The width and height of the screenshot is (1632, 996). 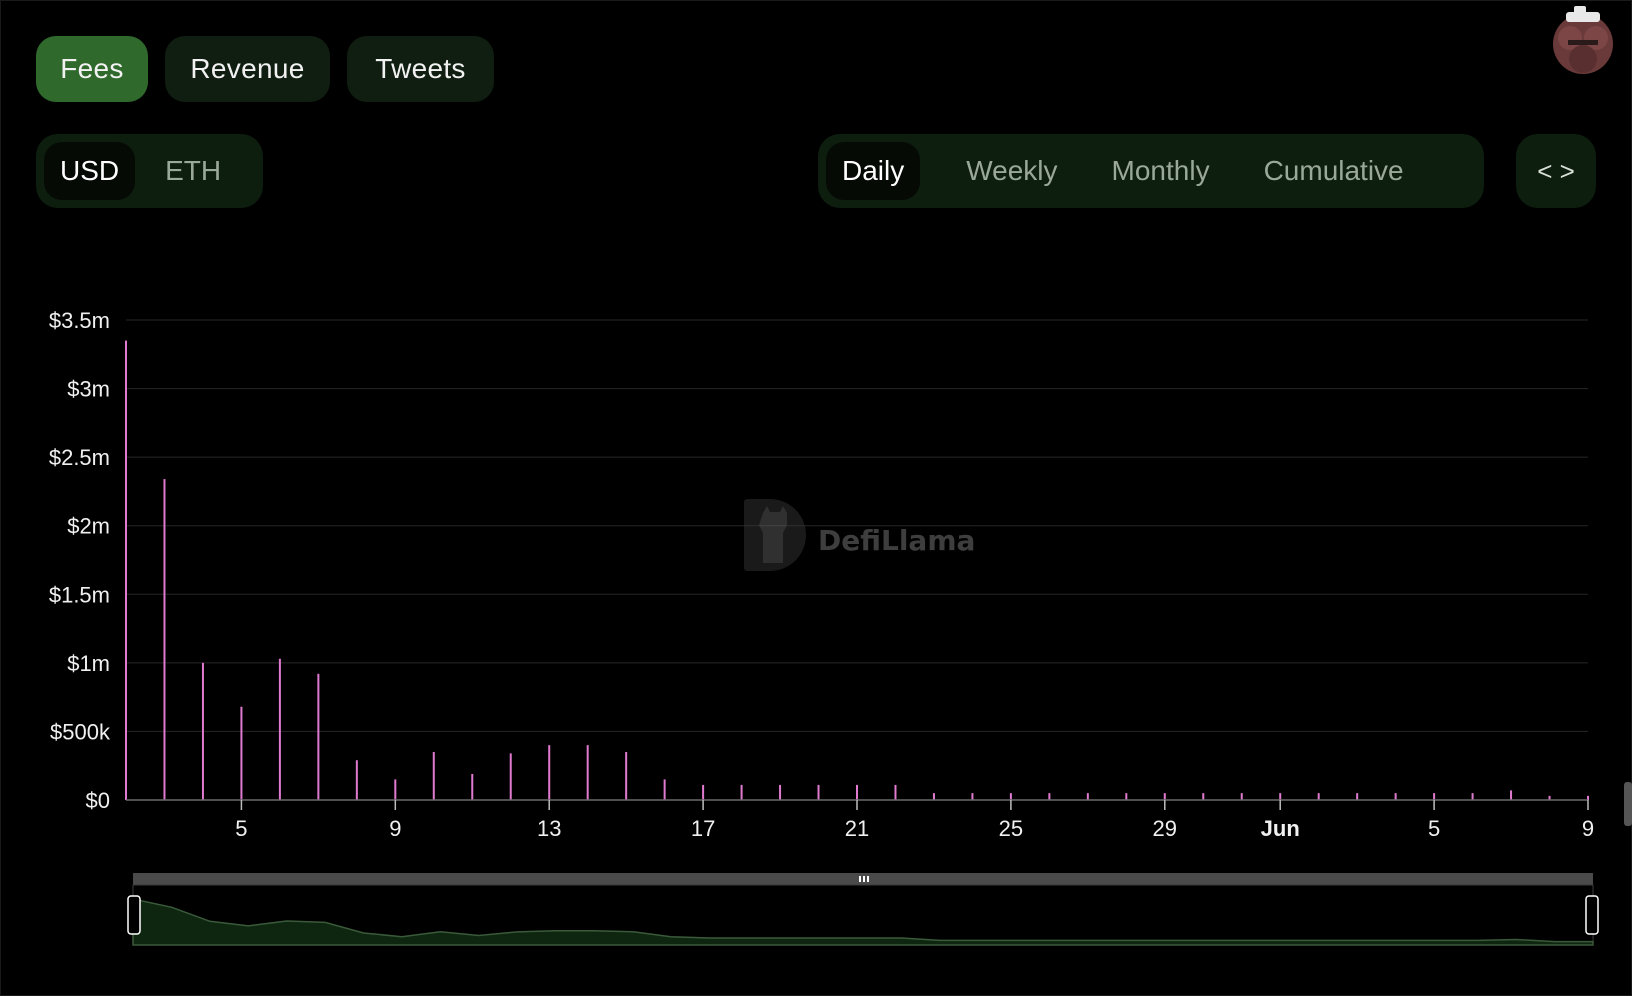 I want to click on y-tick-label: $2.5m, so click(x=79, y=457).